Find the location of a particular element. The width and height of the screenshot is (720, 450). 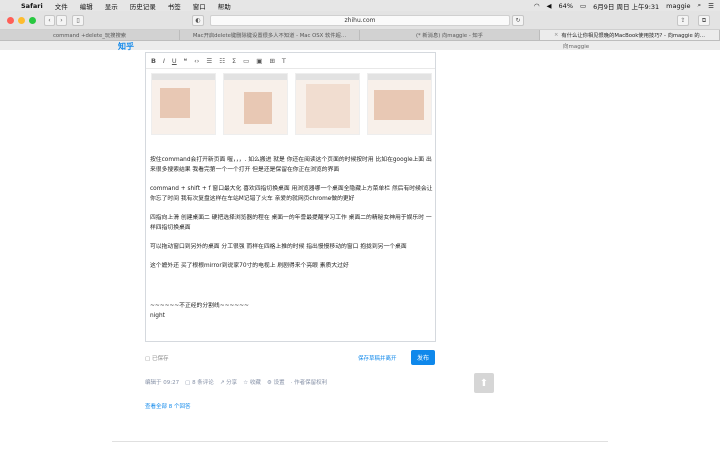

view-all-answers-link: 查看全部 8 个回答 is located at coordinates (168, 406).